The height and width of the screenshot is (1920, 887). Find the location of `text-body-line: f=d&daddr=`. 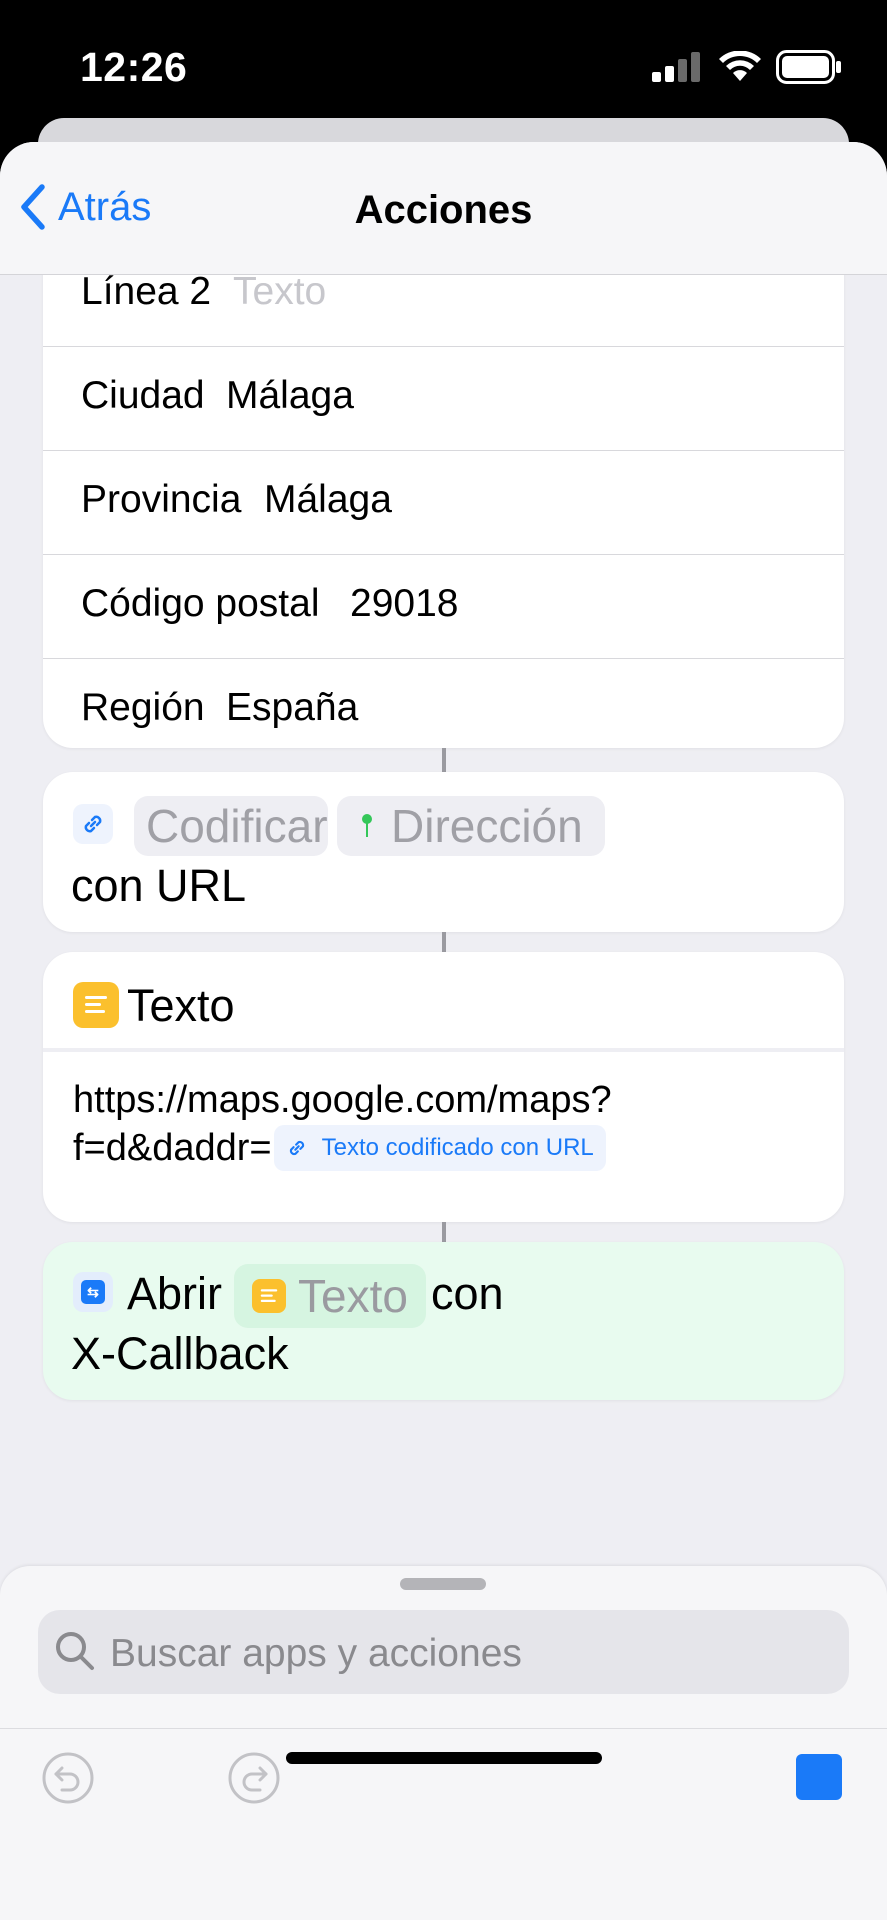

text-body-line: f=d&daddr= is located at coordinates (172, 1148).